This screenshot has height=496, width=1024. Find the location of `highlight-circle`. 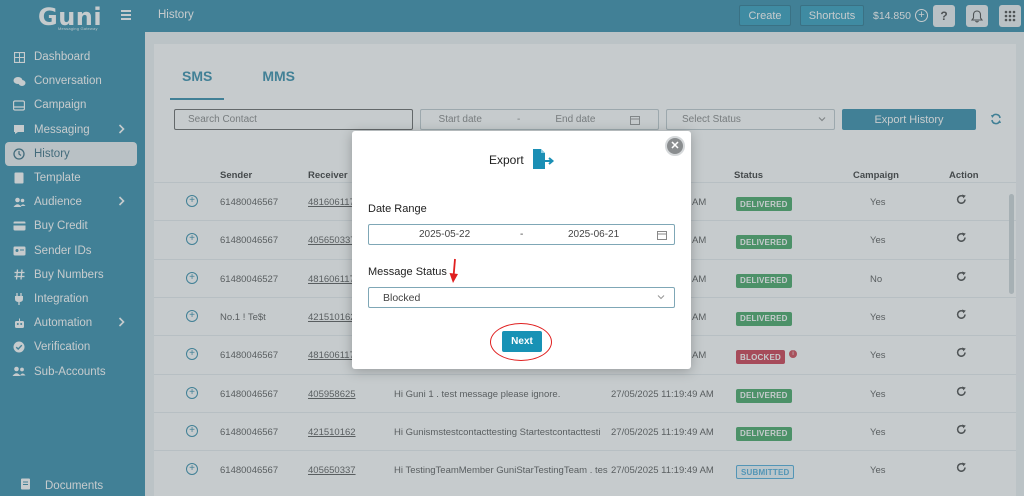

highlight-circle is located at coordinates (521, 342).